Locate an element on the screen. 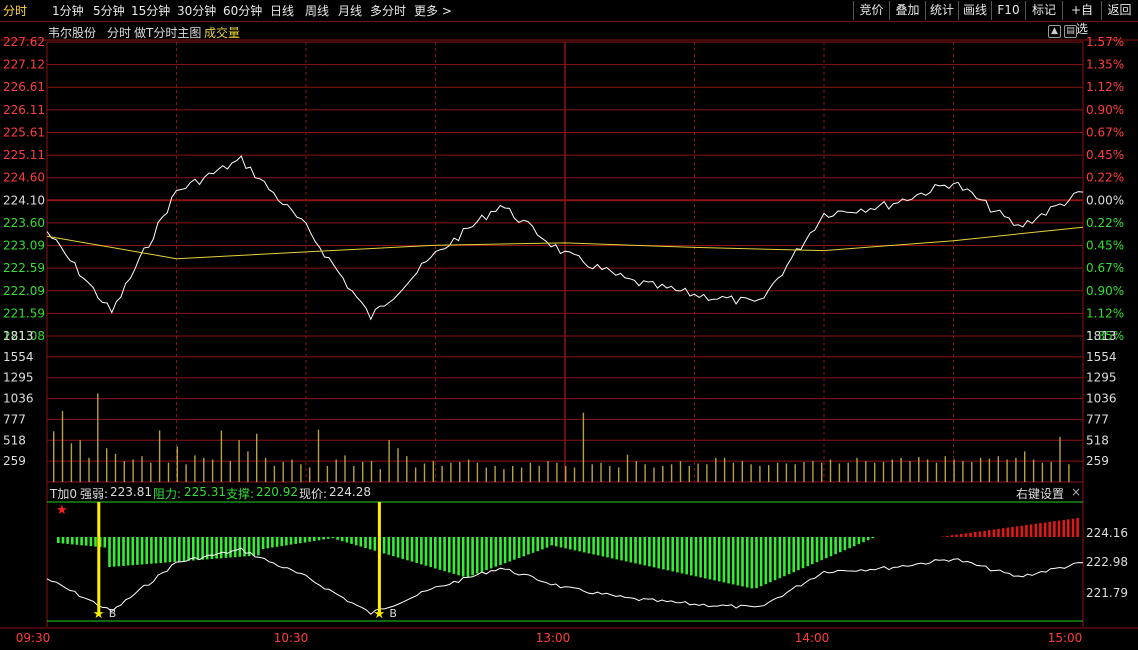 Image resolution: width=1138 pixels, height=650 pixels. time-tick-label: 10:30 is located at coordinates (291, 638).